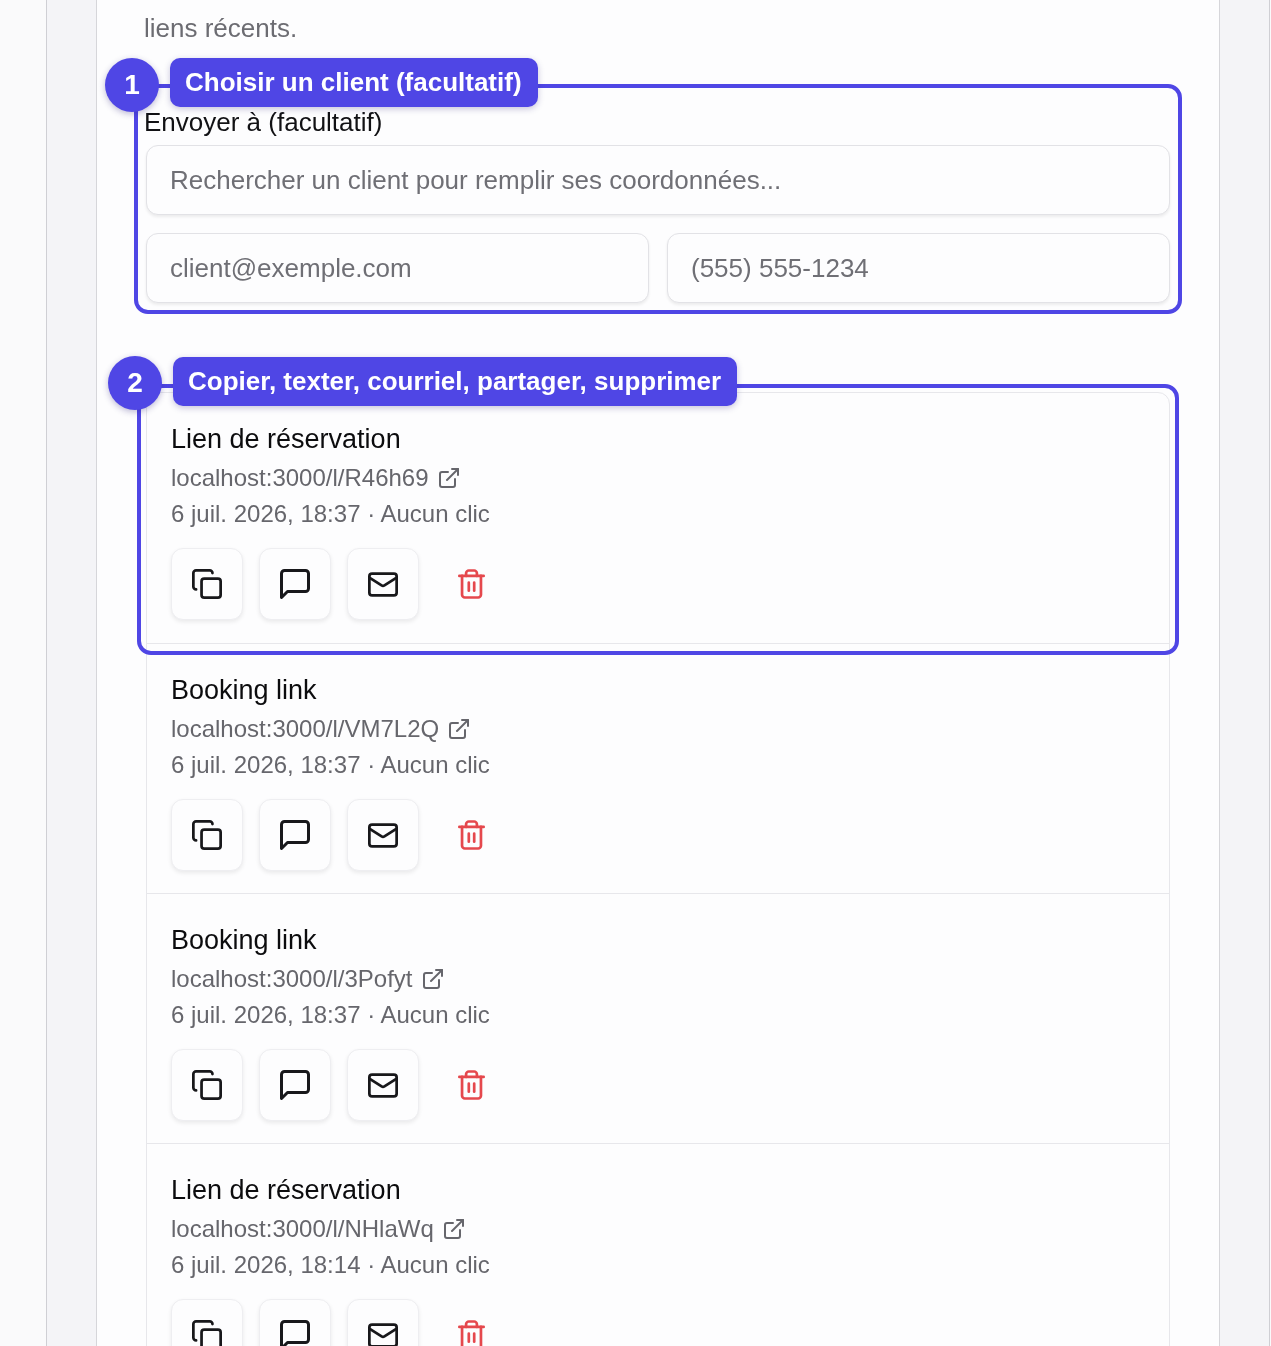  What do you see at coordinates (455, 381) in the screenshot?
I see `callout-label: Copier, texter, courriel, partager, supprimer` at bounding box center [455, 381].